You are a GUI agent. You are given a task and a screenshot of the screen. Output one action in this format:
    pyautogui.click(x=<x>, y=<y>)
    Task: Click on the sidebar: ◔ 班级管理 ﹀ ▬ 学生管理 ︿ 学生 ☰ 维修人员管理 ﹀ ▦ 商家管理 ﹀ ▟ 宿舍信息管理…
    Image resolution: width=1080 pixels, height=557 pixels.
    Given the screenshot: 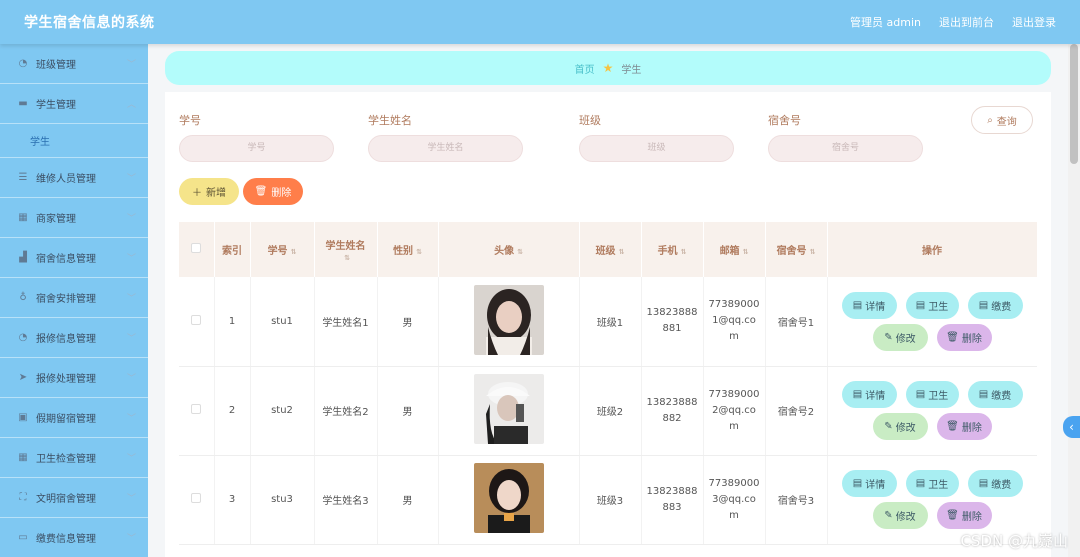 What is the action you would take?
    pyautogui.click(x=74, y=300)
    